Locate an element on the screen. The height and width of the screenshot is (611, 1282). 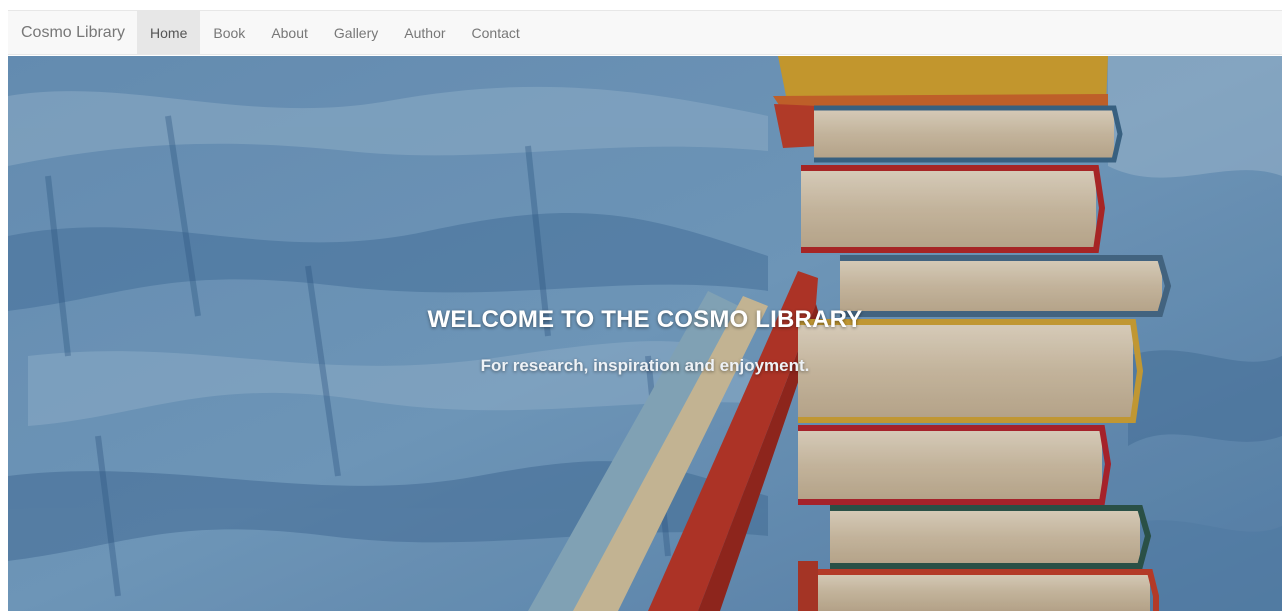
nav-item-gallery: Gallery is located at coordinates (356, 32).